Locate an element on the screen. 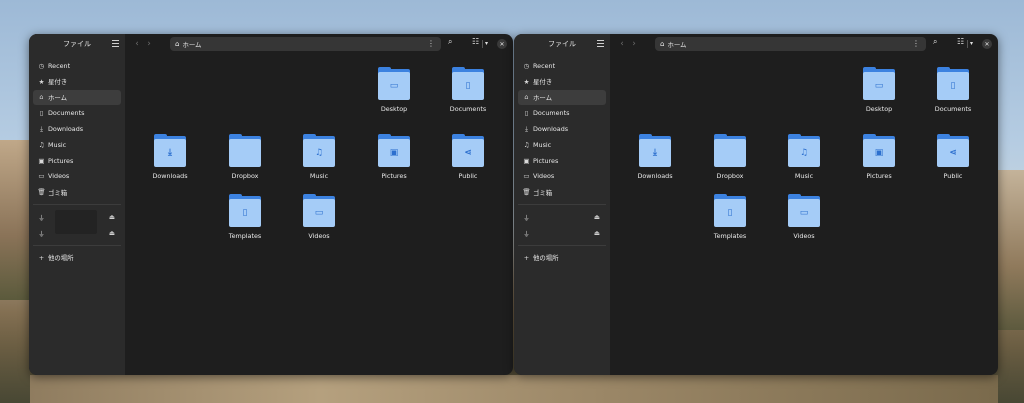 This screenshot has height=403, width=1024. folder-icon: ▣ is located at coordinates (879, 150).